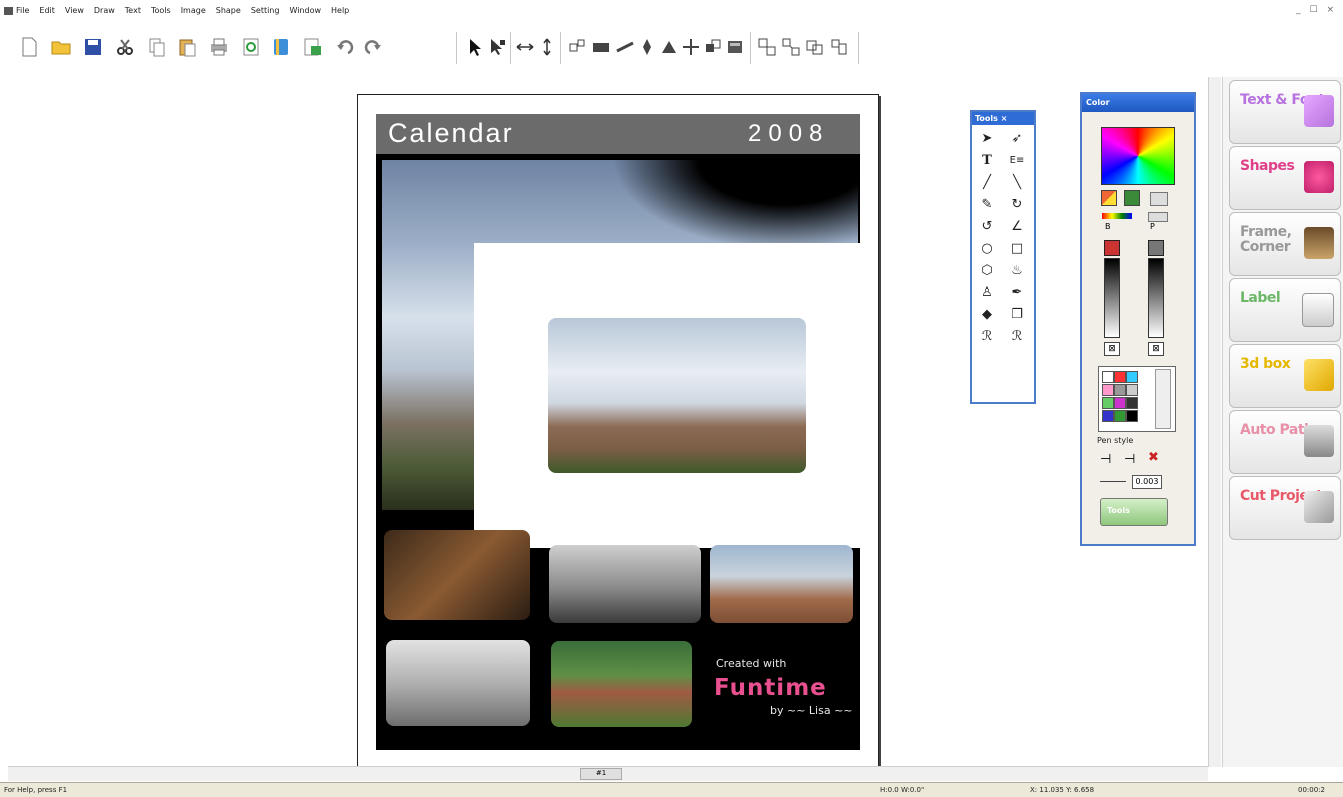 The image size is (1343, 797). What do you see at coordinates (987, 249) in the screenshot?
I see `ellipse-icon: ○` at bounding box center [987, 249].